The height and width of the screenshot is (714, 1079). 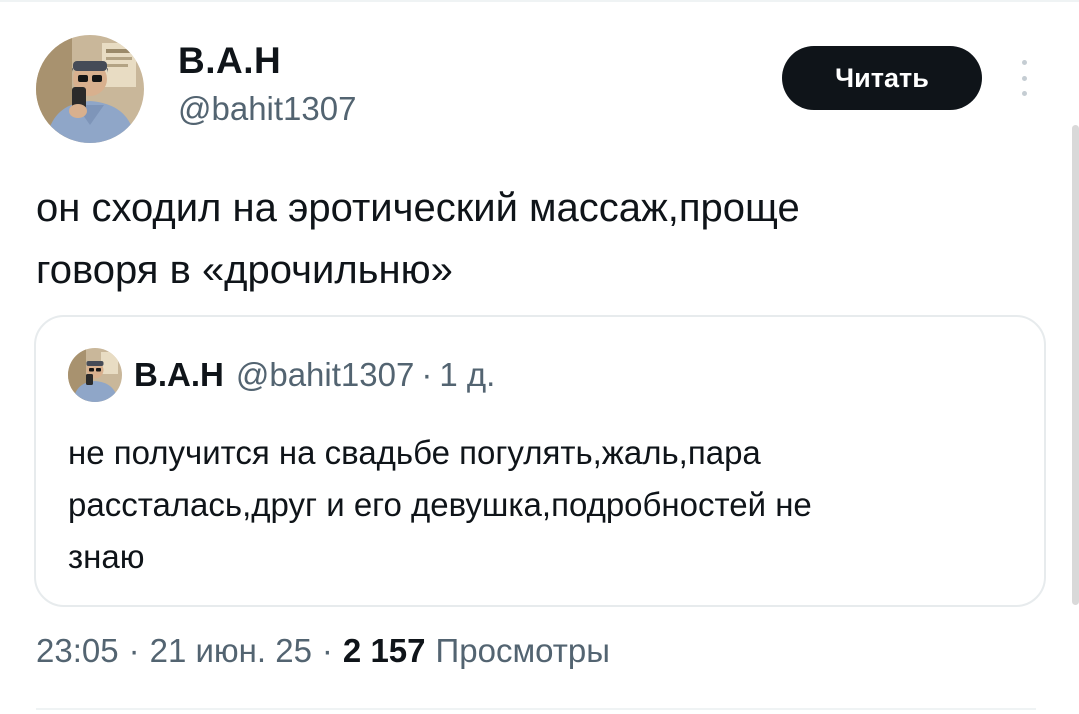 What do you see at coordinates (229, 61) in the screenshot?
I see `author-display-name: В.А.Н` at bounding box center [229, 61].